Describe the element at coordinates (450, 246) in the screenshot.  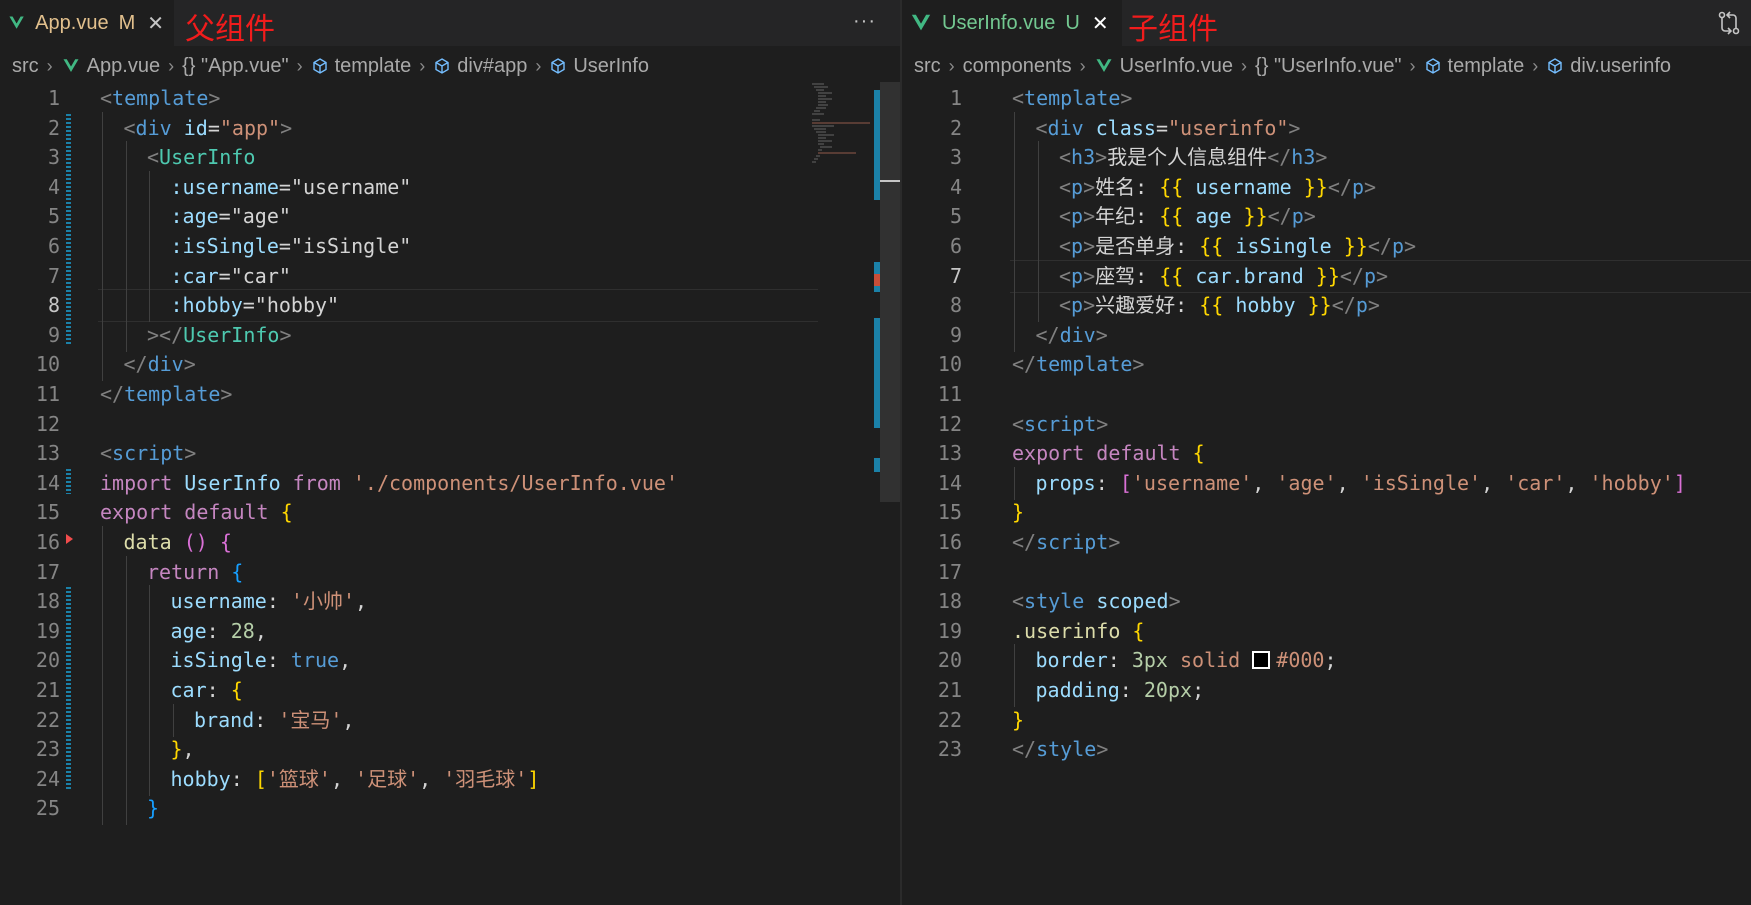
I see `code-line: 6:isSingle="isSingle"` at that location.